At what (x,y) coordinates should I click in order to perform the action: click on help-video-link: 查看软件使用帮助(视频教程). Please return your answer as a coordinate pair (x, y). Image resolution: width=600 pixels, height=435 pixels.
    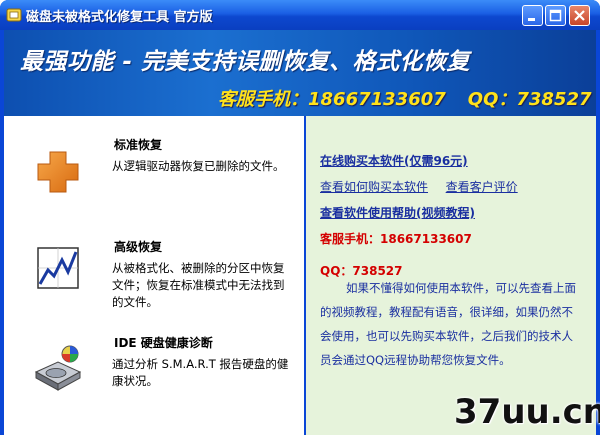
    Looking at the image, I should click on (397, 213).